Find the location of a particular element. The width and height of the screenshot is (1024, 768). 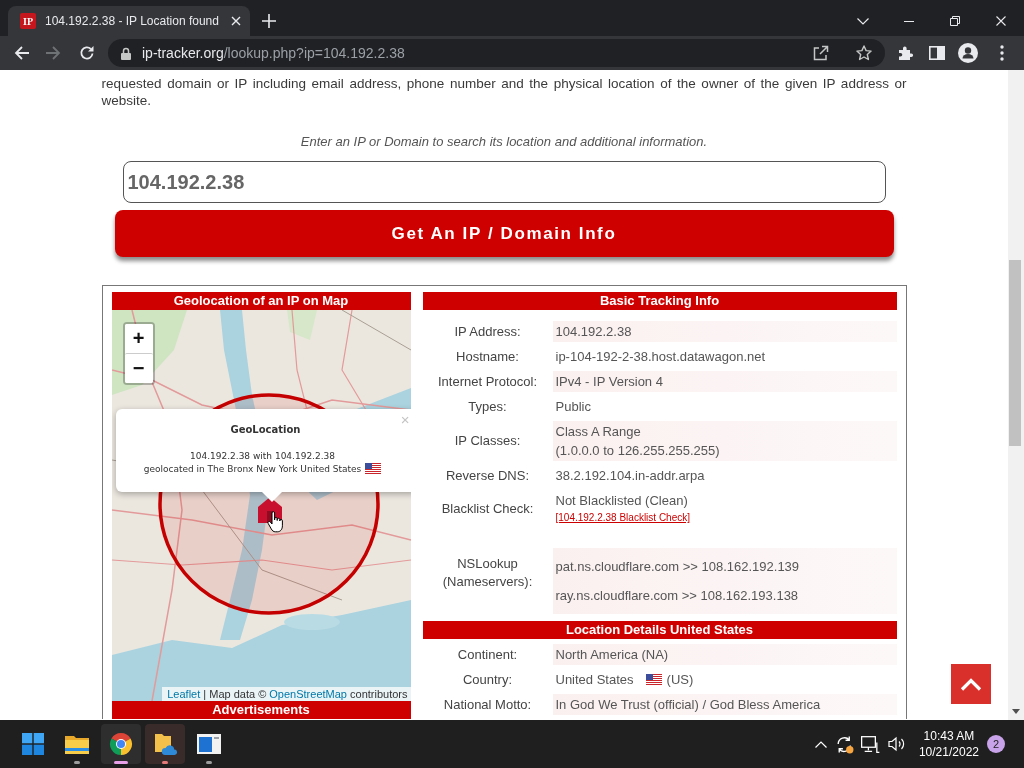

back-icon is located at coordinates (22, 53).